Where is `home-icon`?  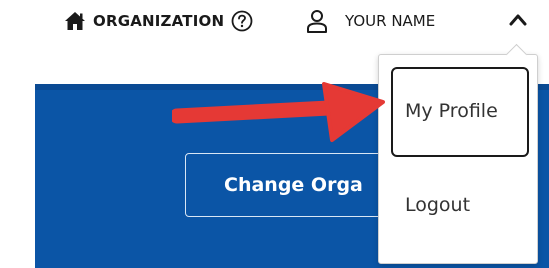 home-icon is located at coordinates (75, 21).